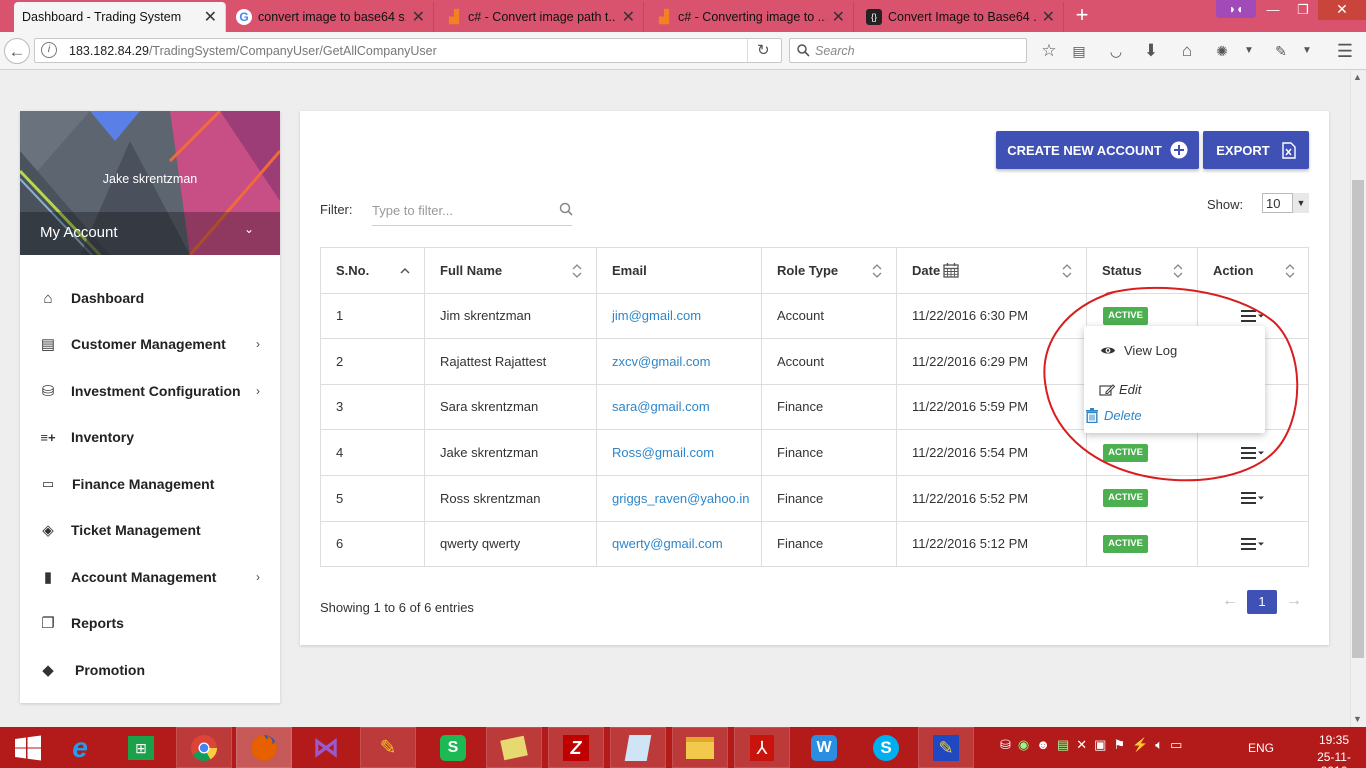  I want to click on cell-email: sara@gmail.com, so click(661, 406).